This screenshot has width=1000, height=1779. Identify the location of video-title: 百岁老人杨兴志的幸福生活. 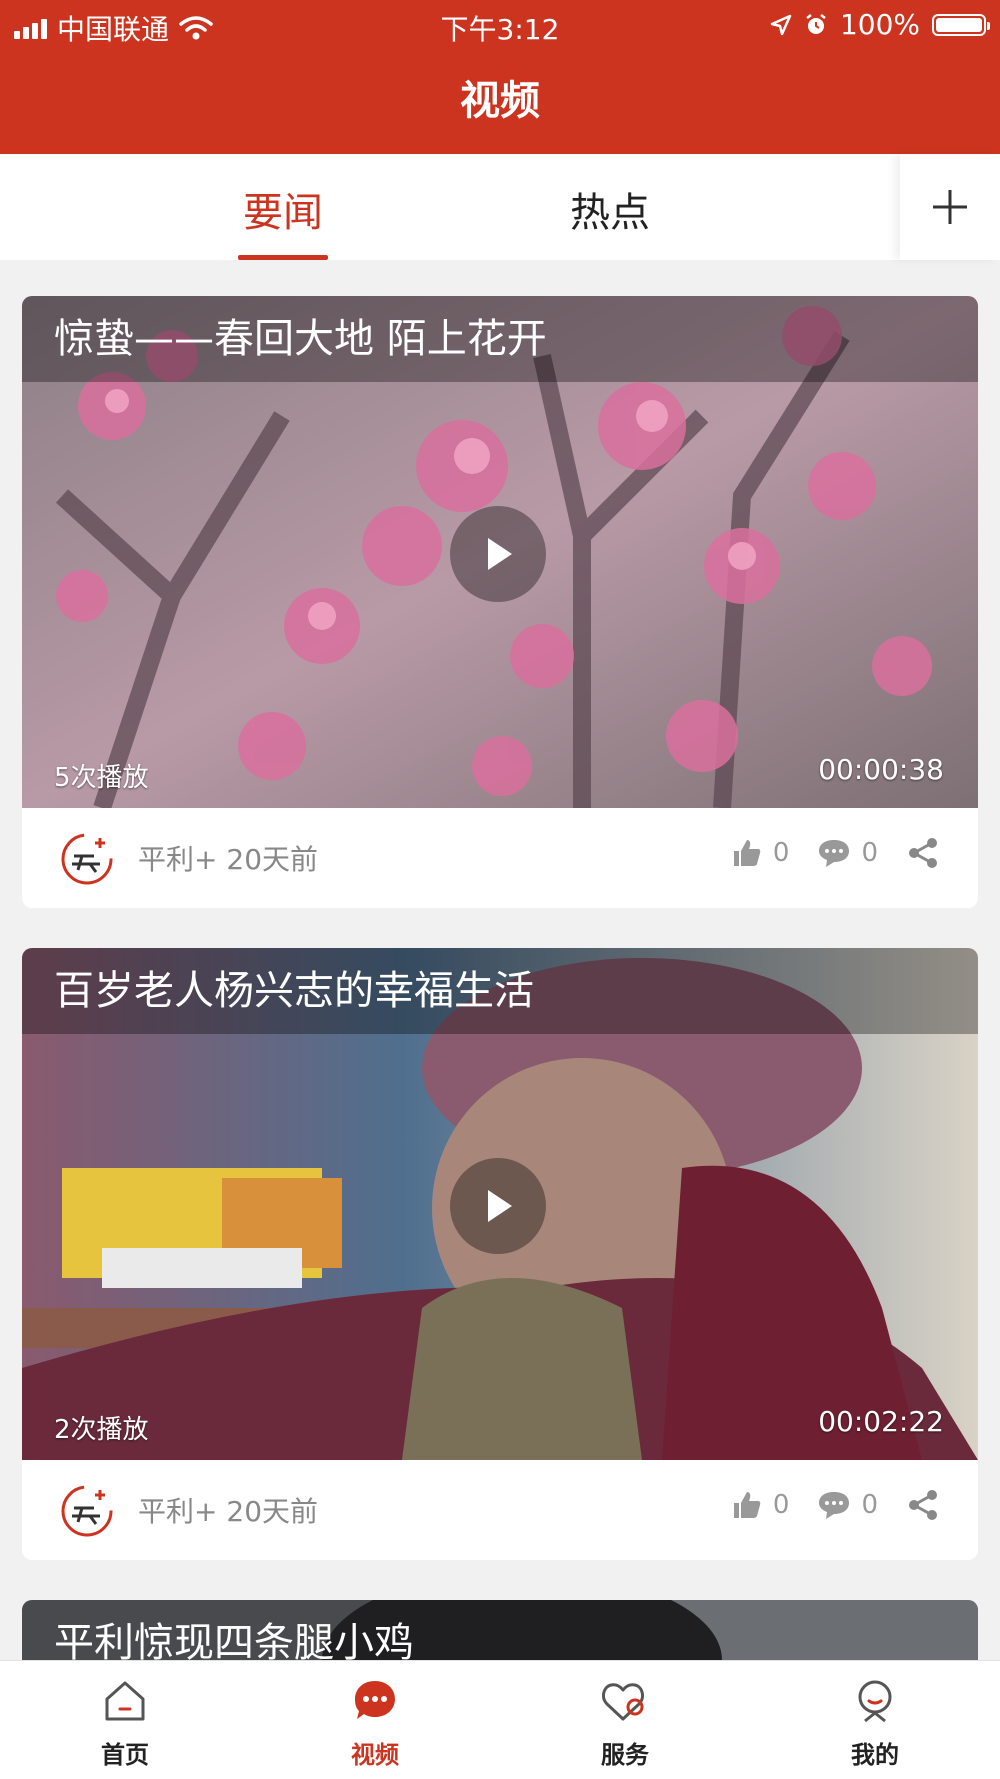
(500, 991).